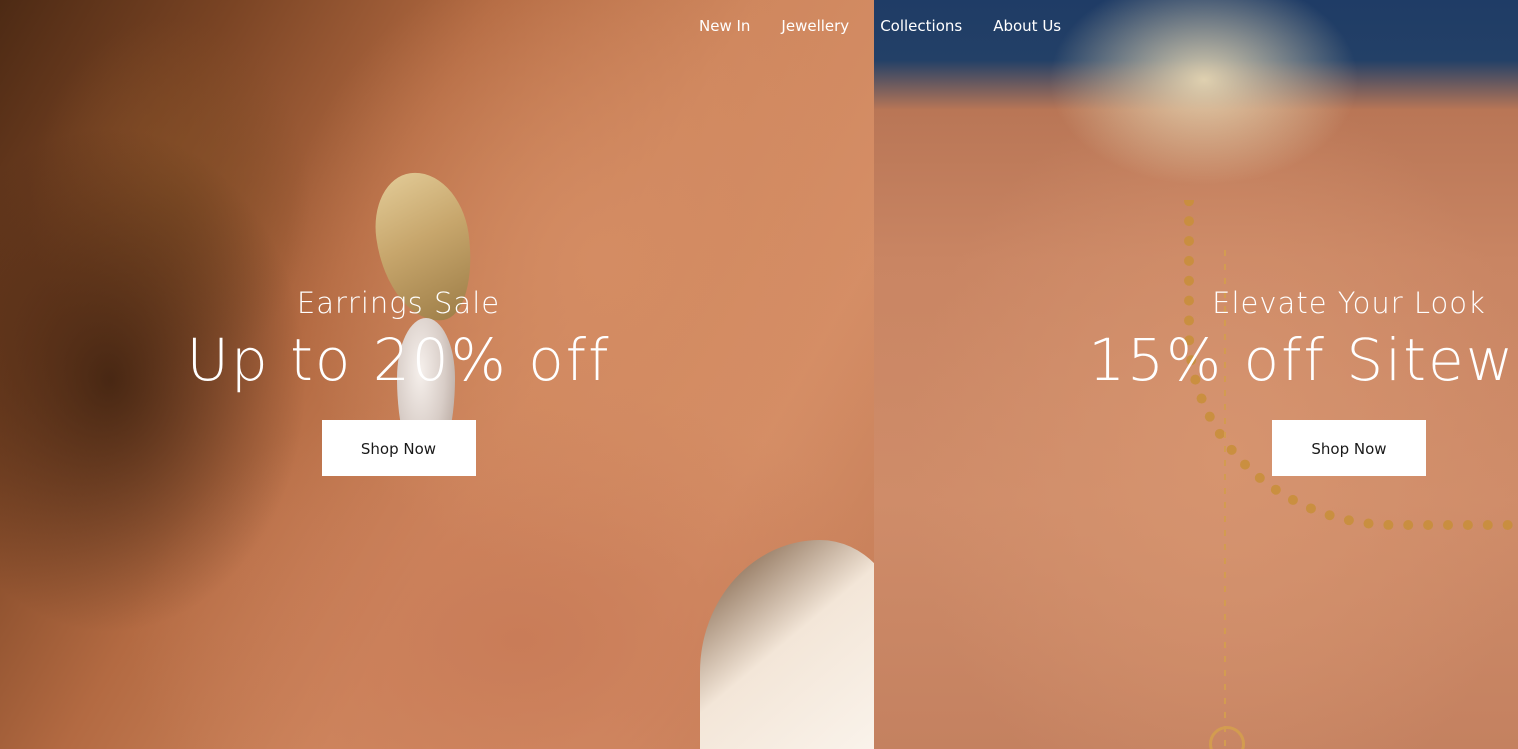 This screenshot has width=1518, height=749. Describe the element at coordinates (921, 26) in the screenshot. I see `nav-item-collections: Collections` at that location.